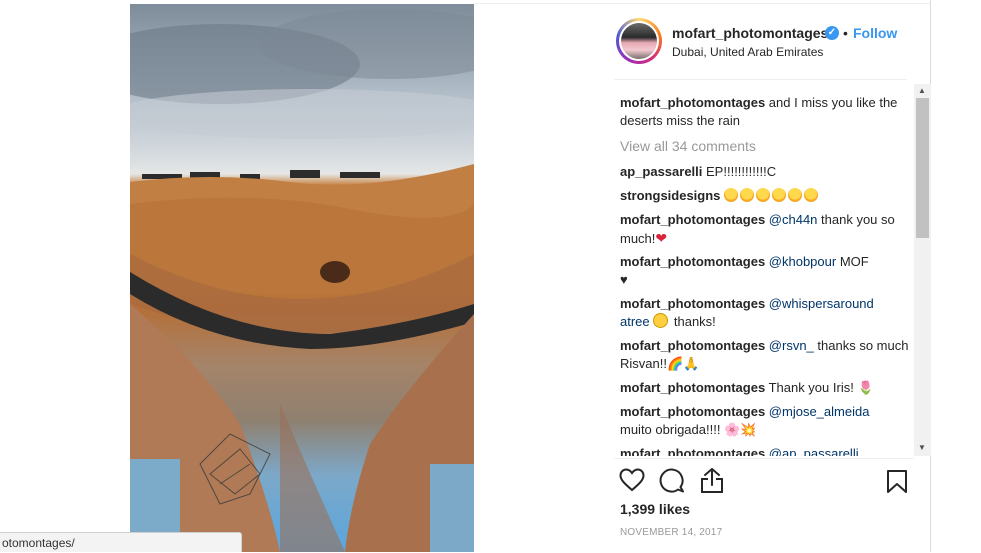 This screenshot has width=981, height=553. I want to click on post-username: mofart_photomontages, so click(750, 33).